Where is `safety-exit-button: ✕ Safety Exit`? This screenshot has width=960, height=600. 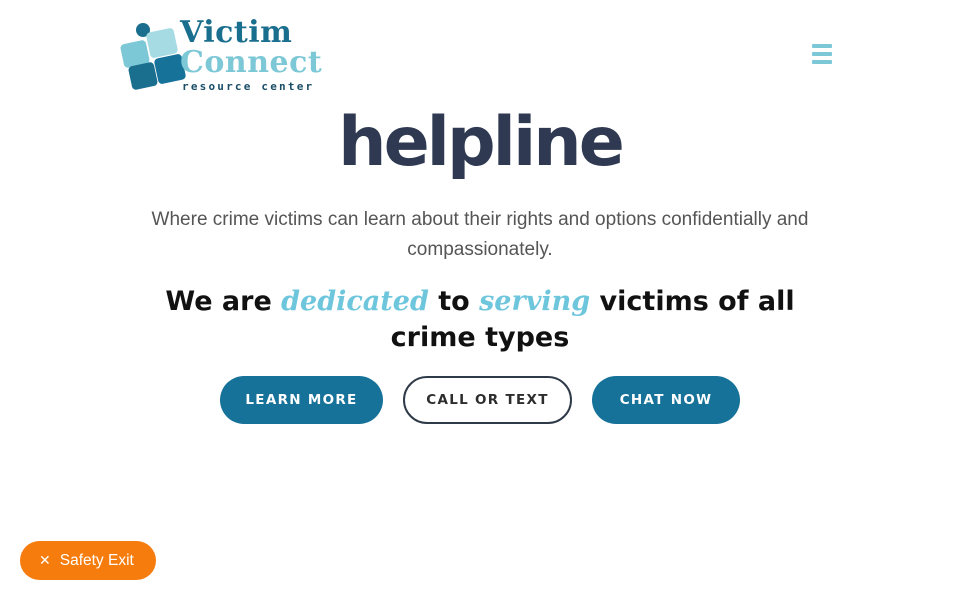 safety-exit-button: ✕ Safety Exit is located at coordinates (88, 560).